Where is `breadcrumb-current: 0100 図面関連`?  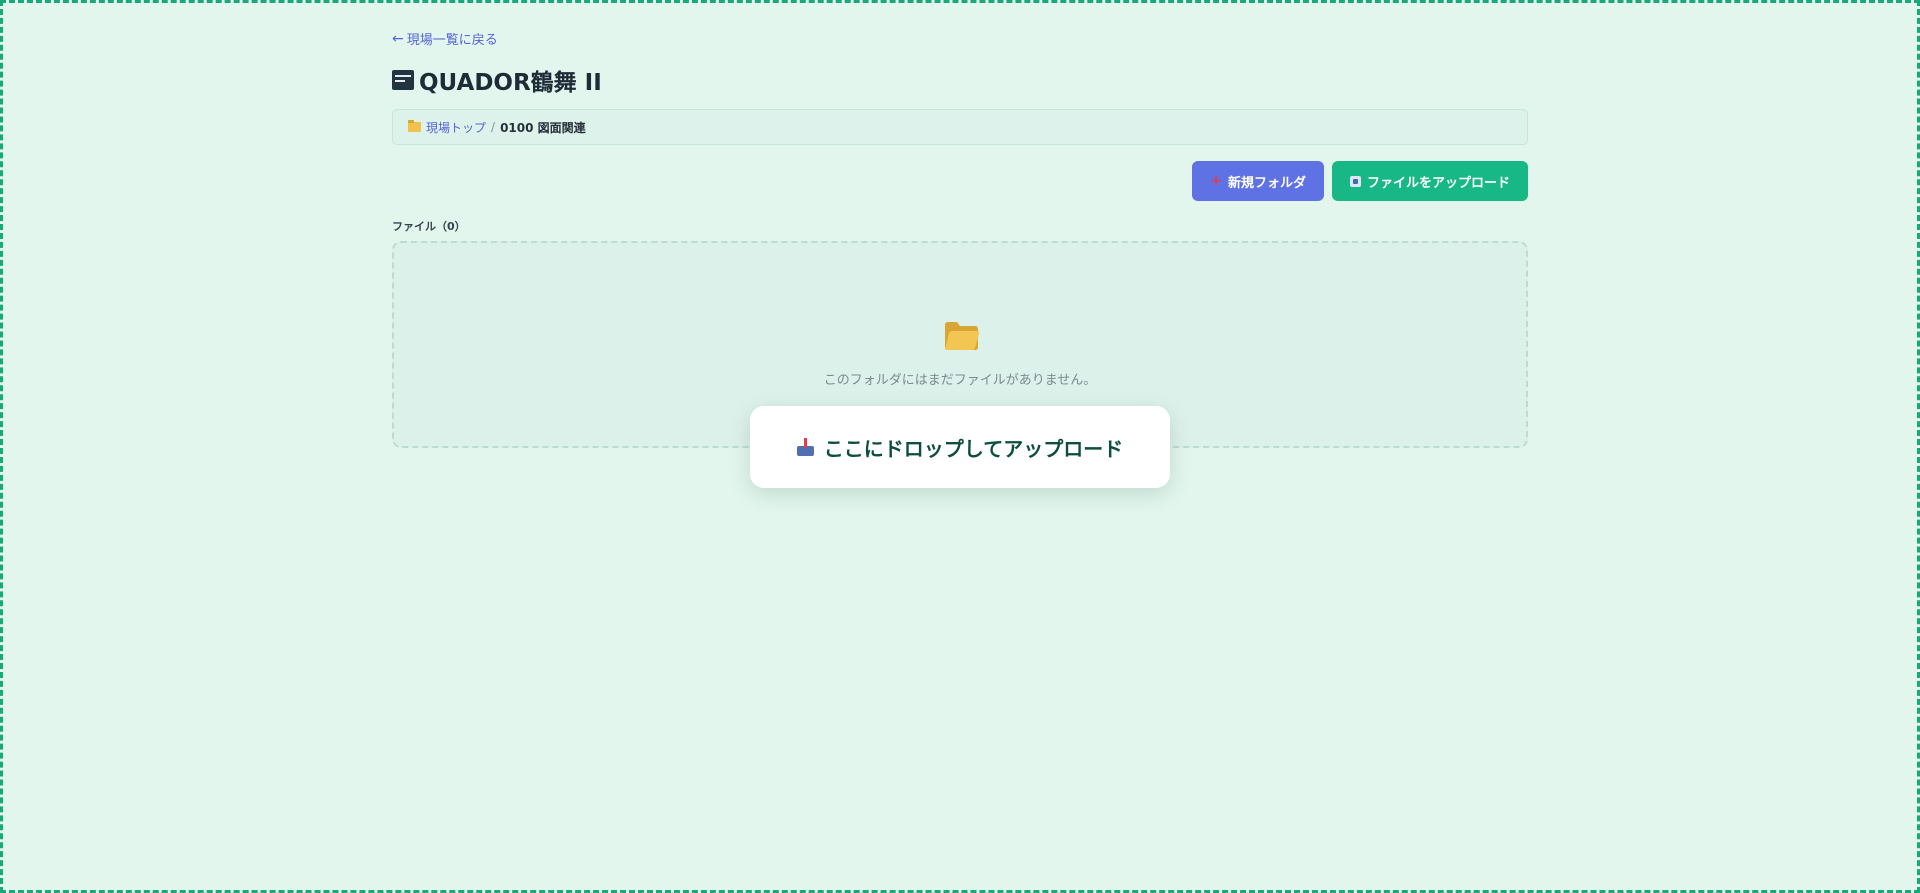 breadcrumb-current: 0100 図面関連 is located at coordinates (543, 127).